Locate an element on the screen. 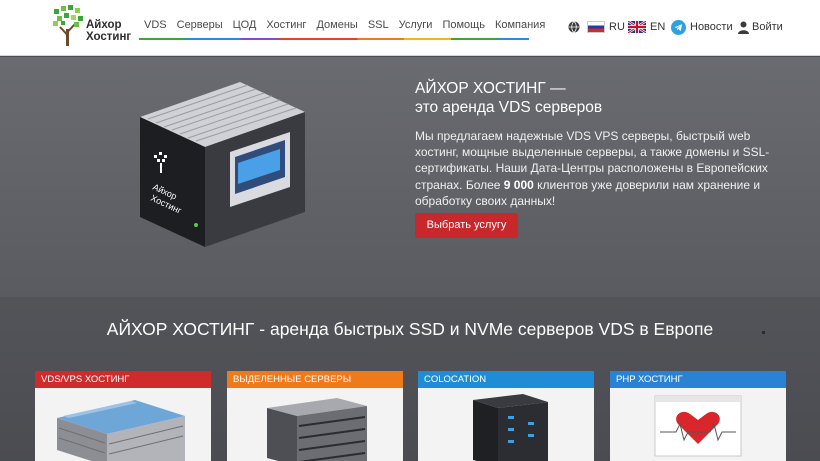 This screenshot has height=461, width=820. choose-service-button: Выбрать услугу is located at coordinates (466, 225).